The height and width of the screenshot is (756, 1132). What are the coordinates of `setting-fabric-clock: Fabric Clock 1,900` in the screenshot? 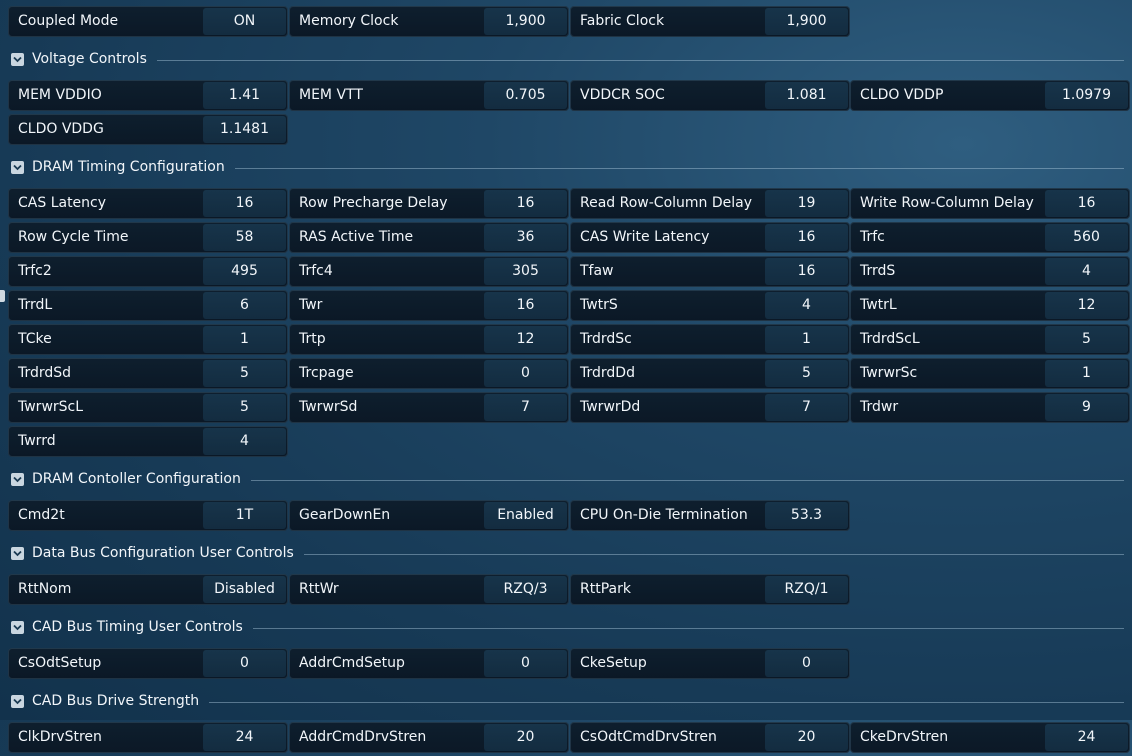 It's located at (710, 21).